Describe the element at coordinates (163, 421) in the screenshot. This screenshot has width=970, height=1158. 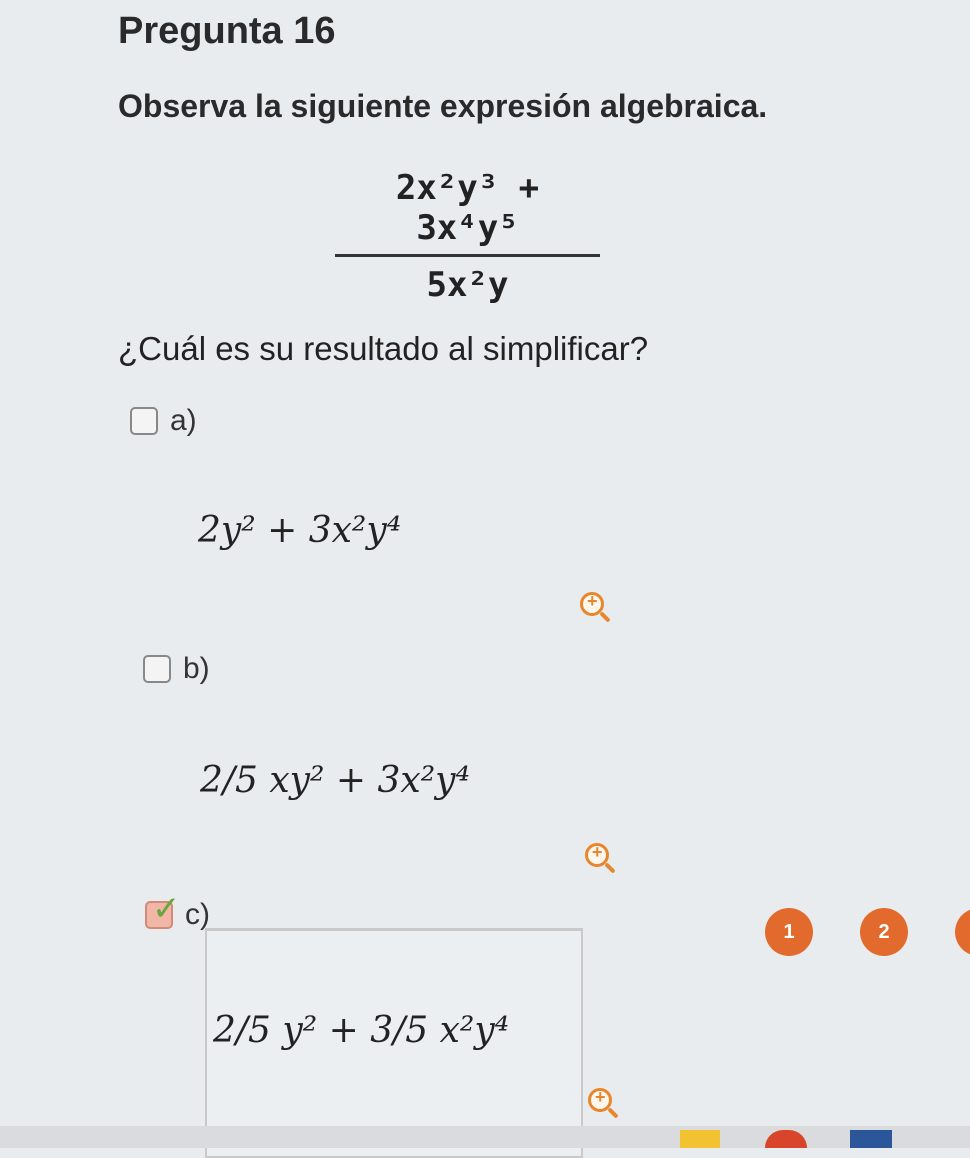
I see `option-a: a)` at that location.